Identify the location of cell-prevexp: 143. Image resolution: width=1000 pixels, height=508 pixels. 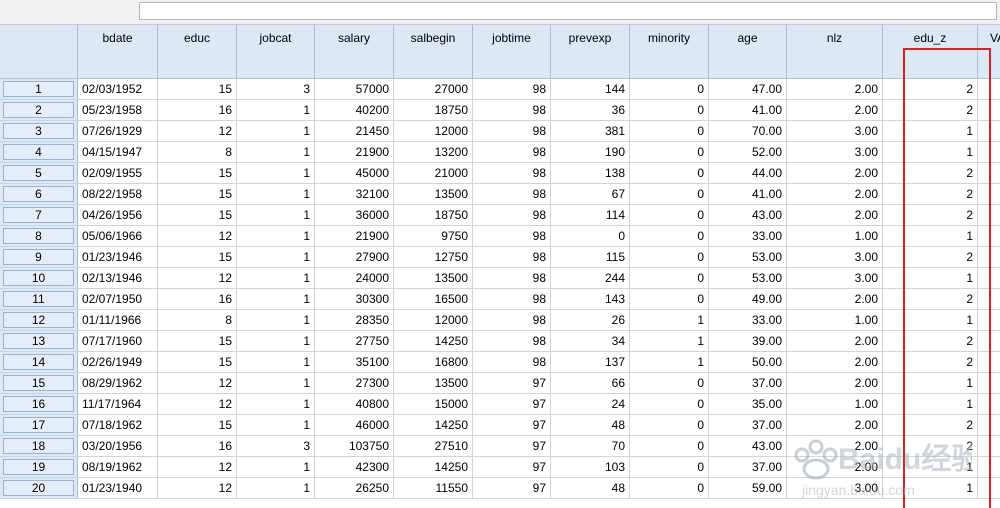
(590, 299).